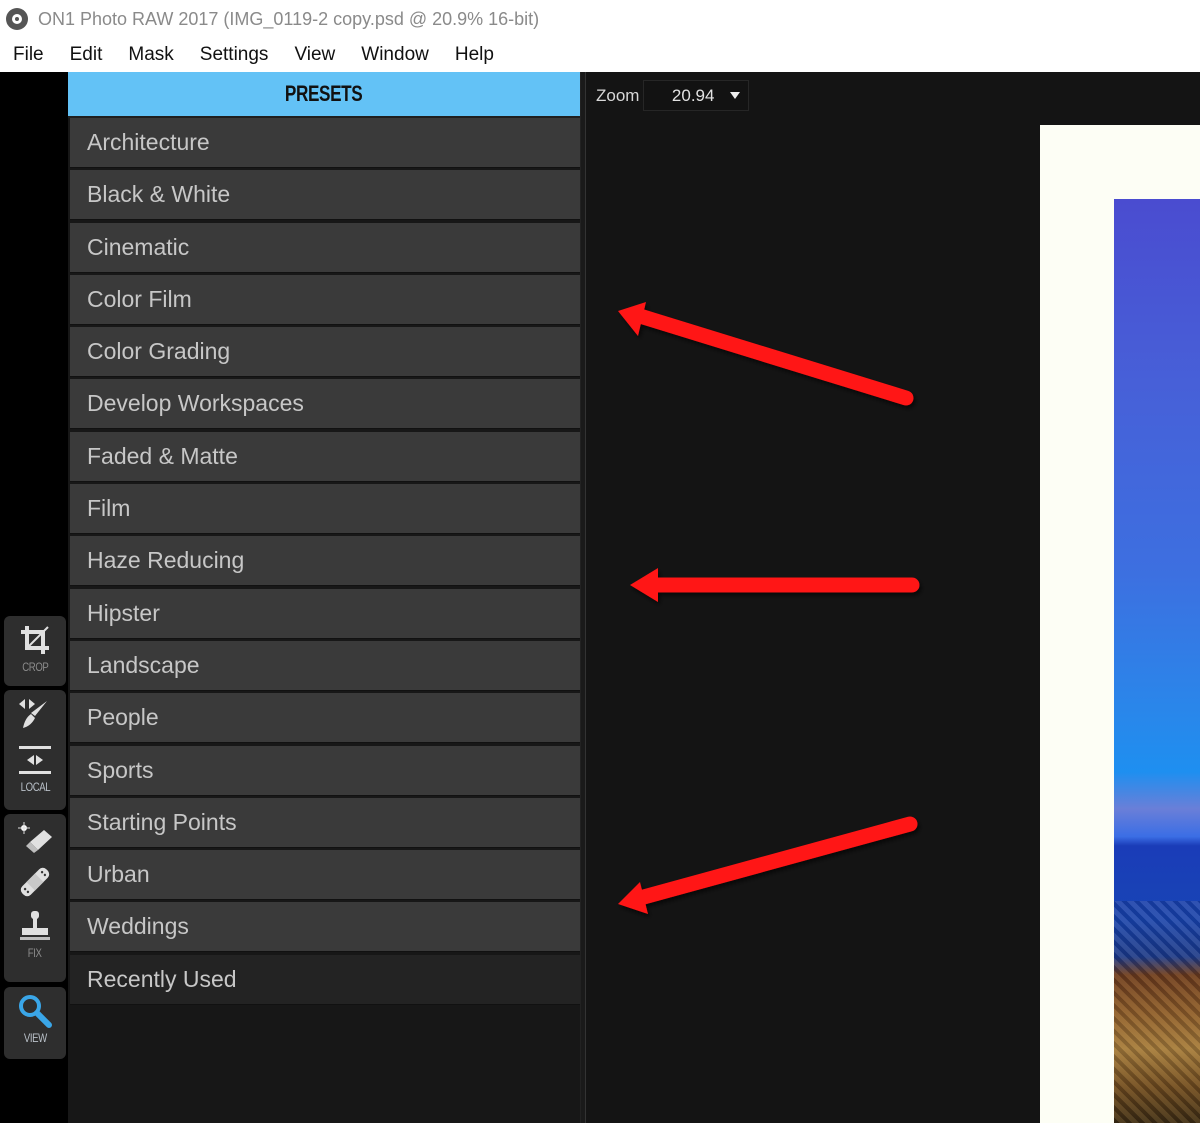 The width and height of the screenshot is (1200, 1123). I want to click on preset-category-landscape: Landscape, so click(325, 665).